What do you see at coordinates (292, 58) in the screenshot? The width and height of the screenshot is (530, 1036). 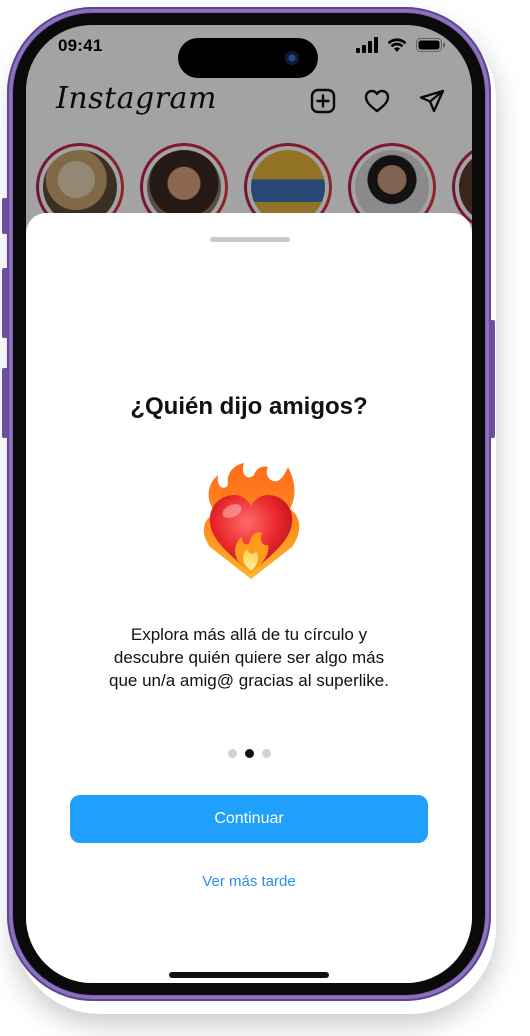 I see `front-camera-icon` at bounding box center [292, 58].